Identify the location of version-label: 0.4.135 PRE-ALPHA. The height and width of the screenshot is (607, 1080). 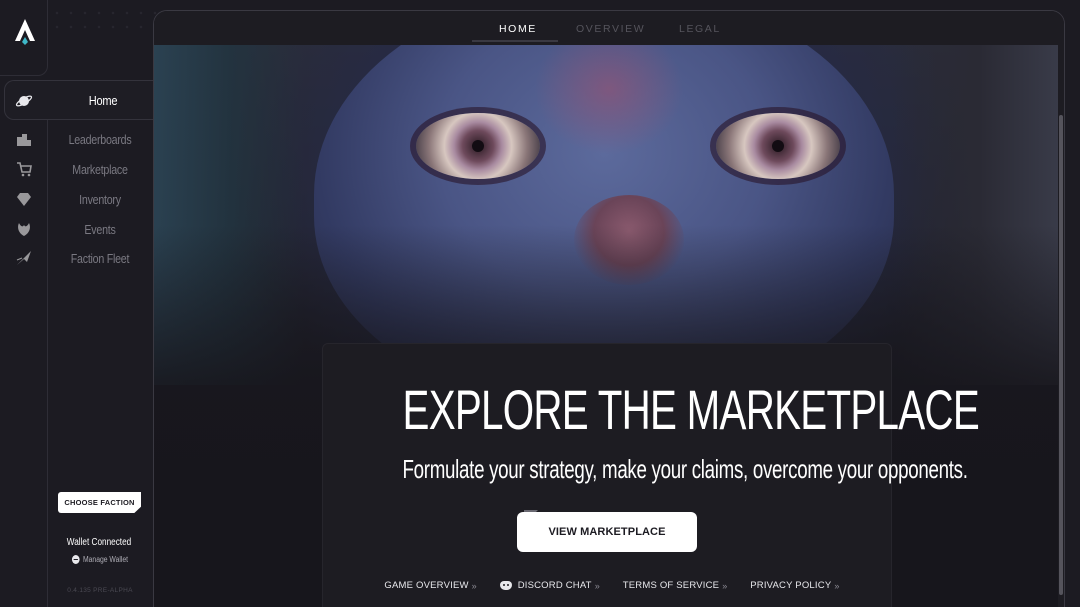
(100, 590).